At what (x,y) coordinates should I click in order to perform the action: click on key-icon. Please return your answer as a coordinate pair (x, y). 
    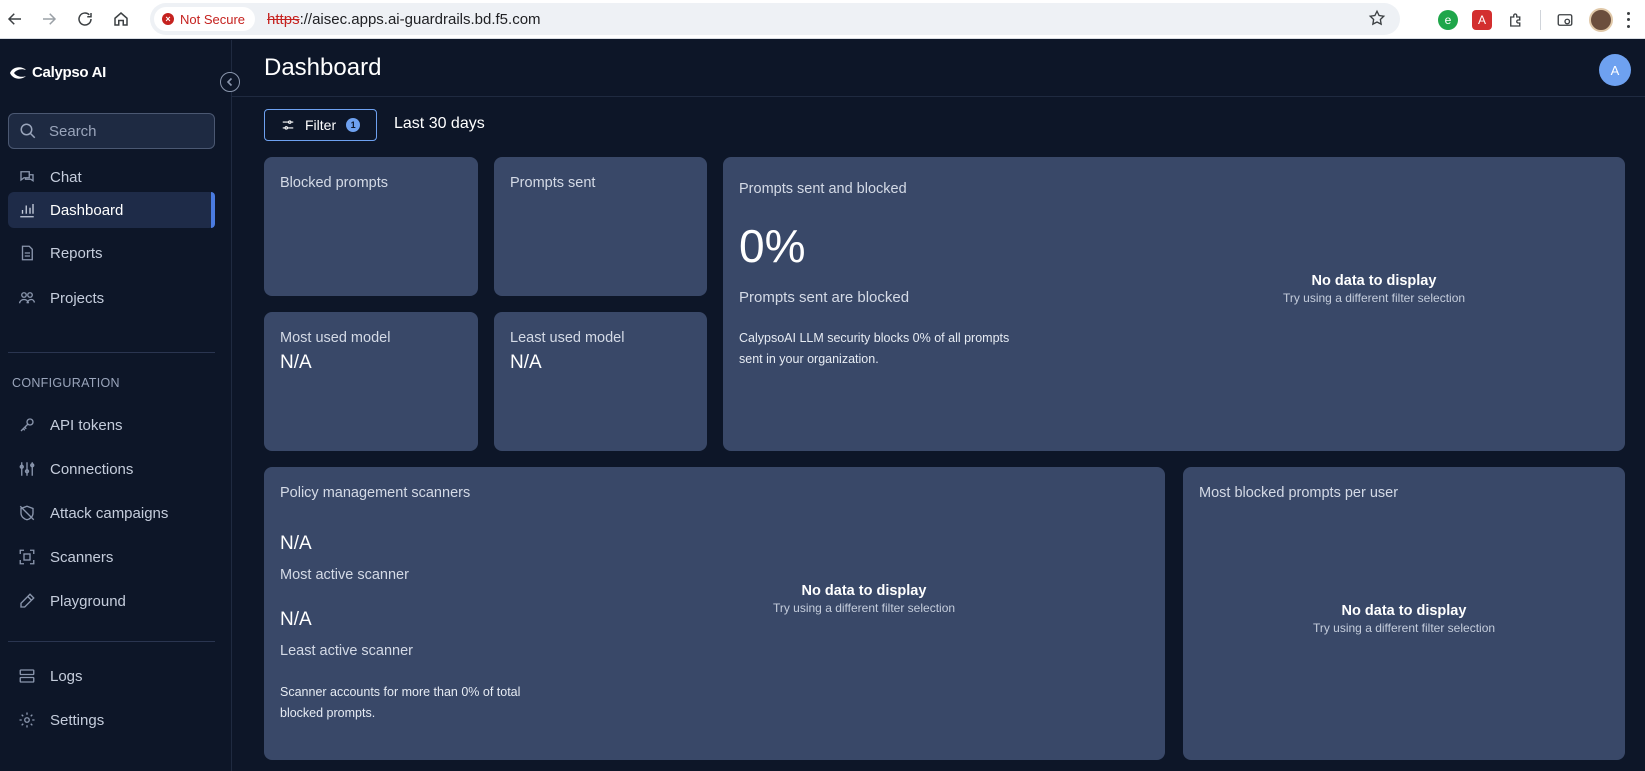
    Looking at the image, I should click on (27, 425).